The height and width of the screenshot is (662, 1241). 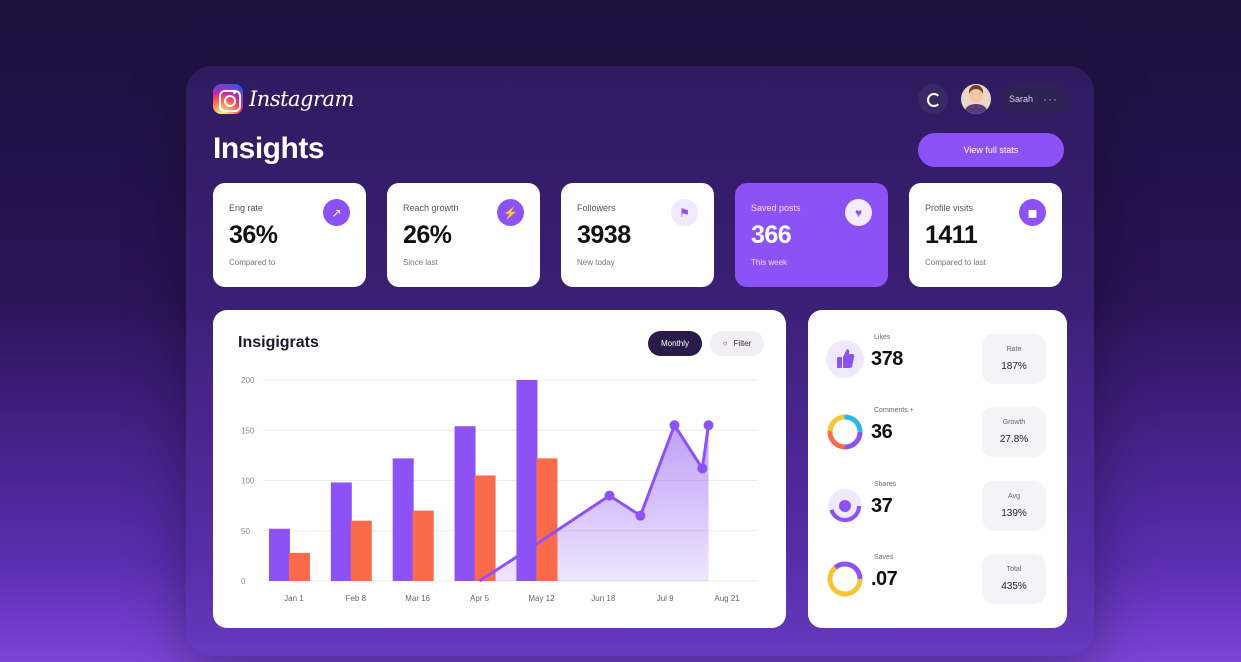 I want to click on list-item: Saves .07 Total 435%, so click(x=937, y=579).